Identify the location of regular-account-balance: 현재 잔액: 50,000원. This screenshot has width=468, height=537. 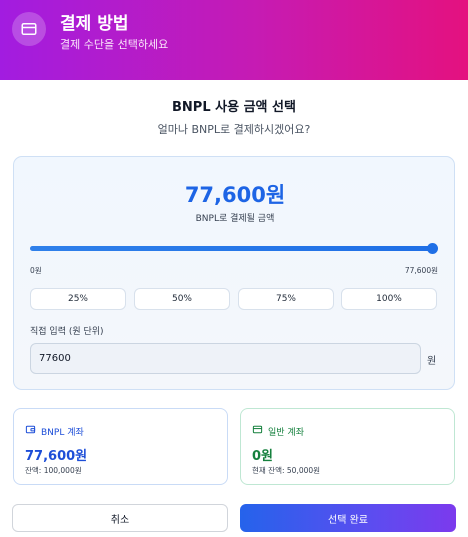
(286, 470).